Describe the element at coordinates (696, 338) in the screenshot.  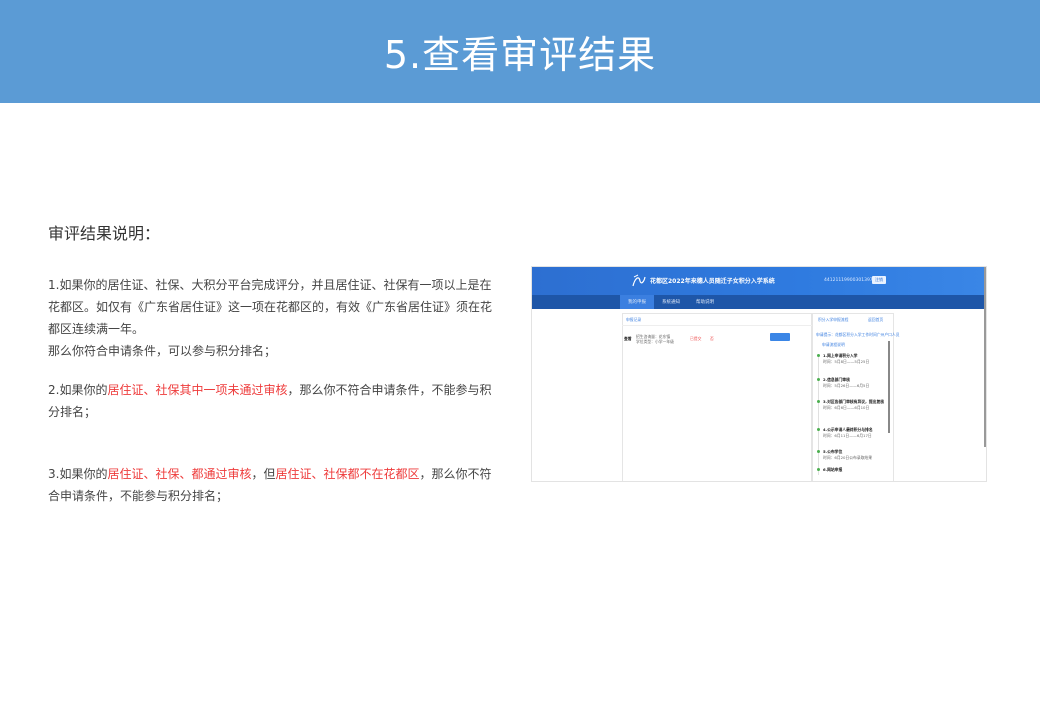
I see `row-status-1: 已提交` at that location.